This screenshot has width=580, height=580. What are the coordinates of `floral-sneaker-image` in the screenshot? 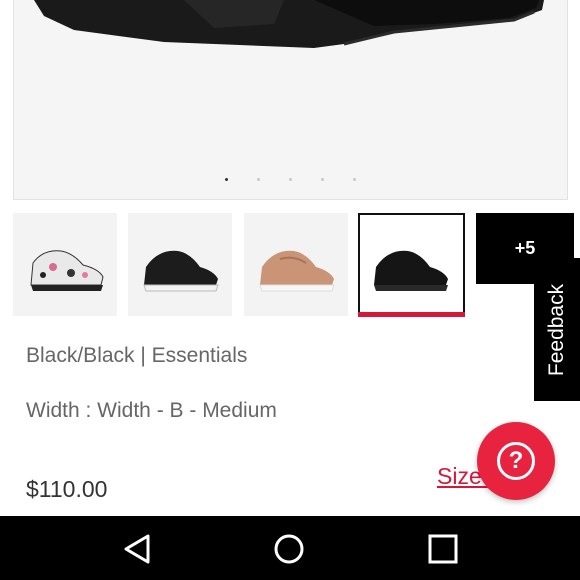 It's located at (67, 270).